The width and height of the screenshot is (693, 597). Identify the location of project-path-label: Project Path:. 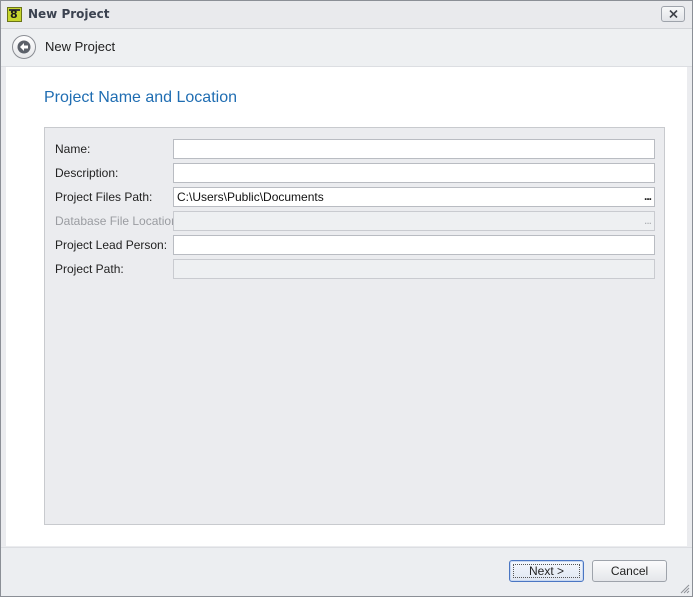
(89, 269).